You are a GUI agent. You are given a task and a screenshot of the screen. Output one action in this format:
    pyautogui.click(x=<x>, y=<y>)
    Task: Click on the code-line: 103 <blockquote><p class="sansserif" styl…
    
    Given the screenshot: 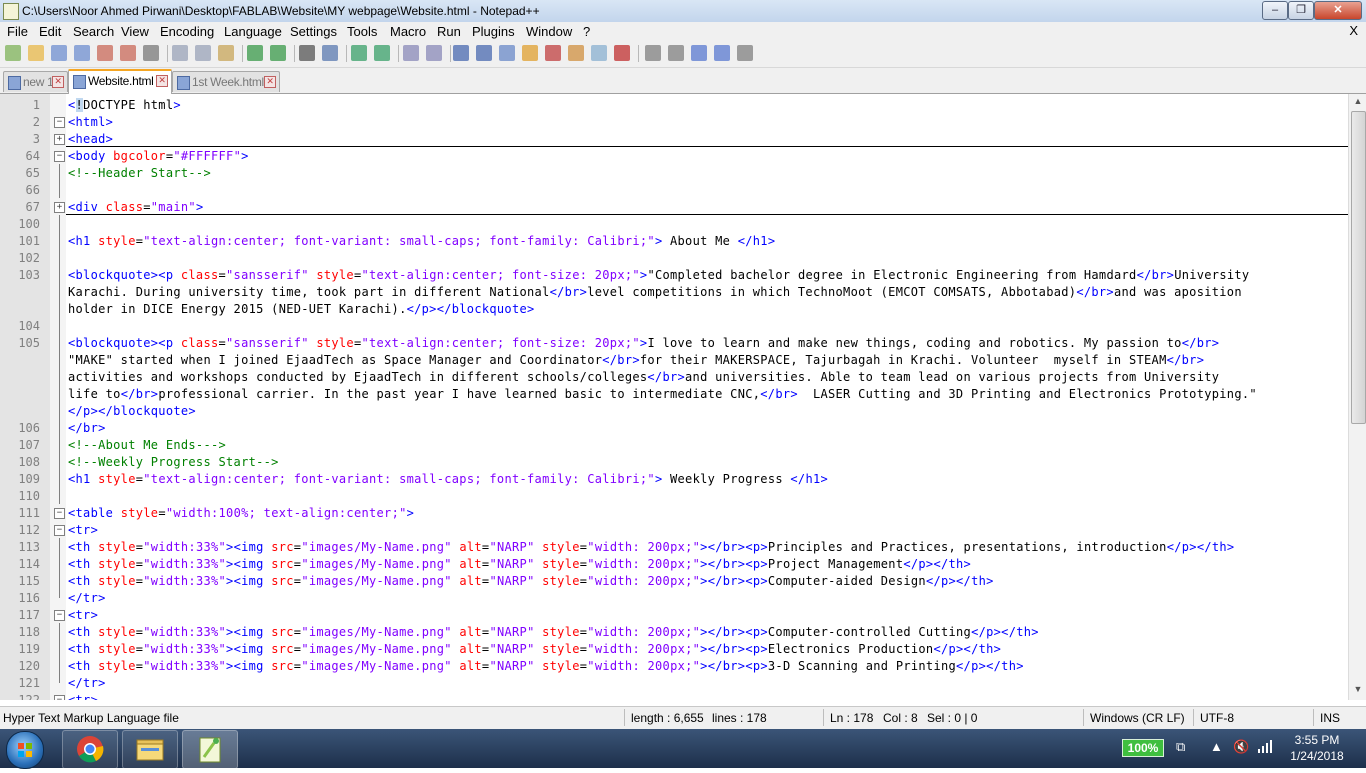 What is the action you would take?
    pyautogui.click(x=674, y=274)
    